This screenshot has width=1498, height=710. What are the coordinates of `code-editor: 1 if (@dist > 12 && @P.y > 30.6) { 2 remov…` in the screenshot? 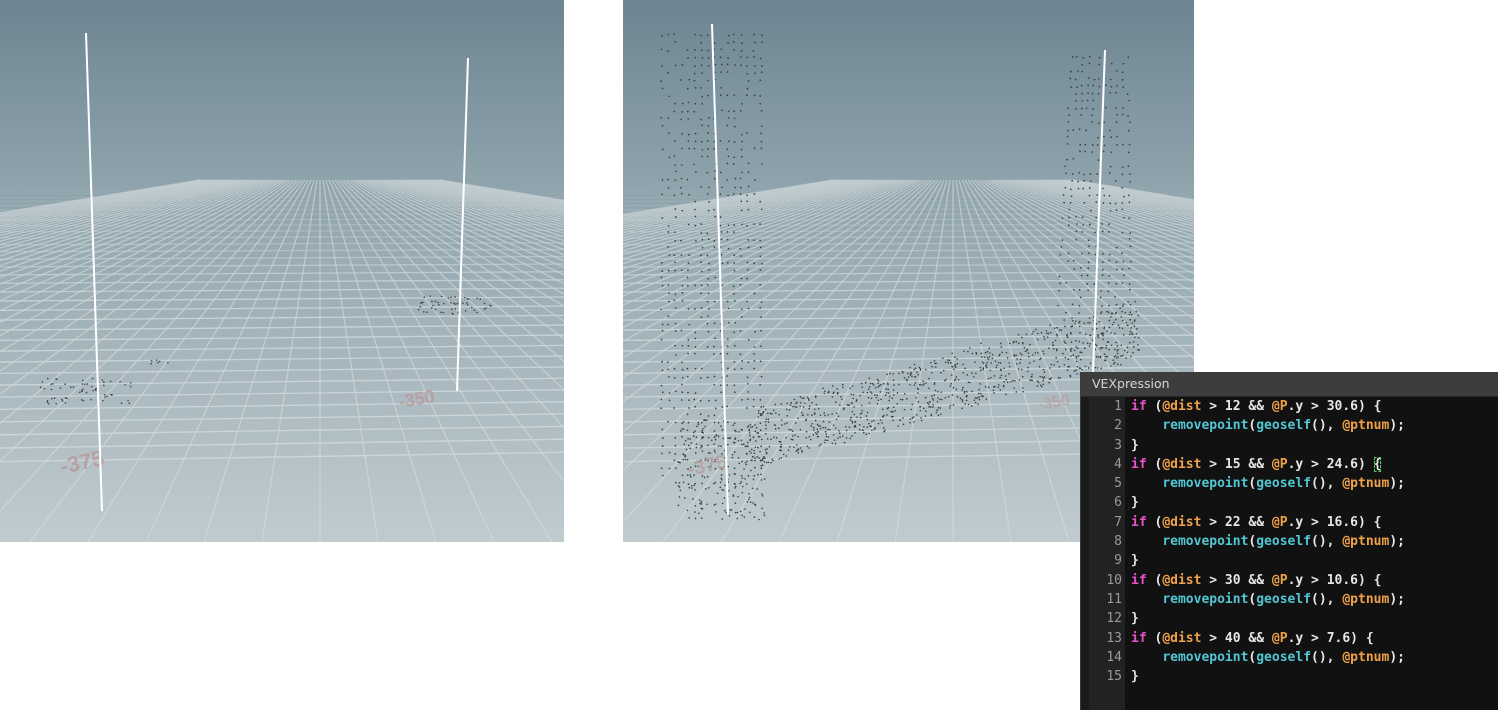 It's located at (1293, 553).